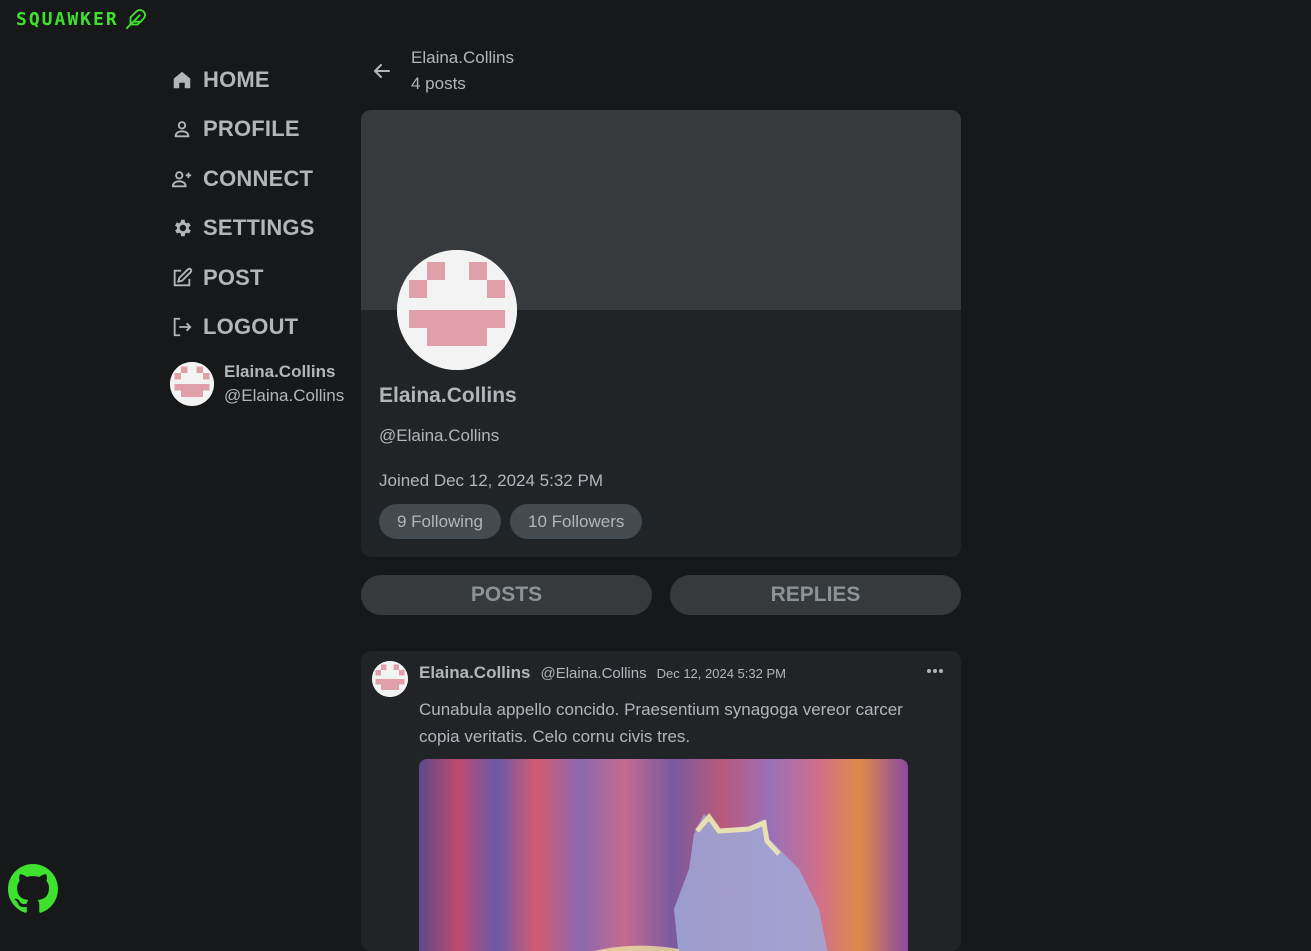  I want to click on github-icon, so click(33, 888).